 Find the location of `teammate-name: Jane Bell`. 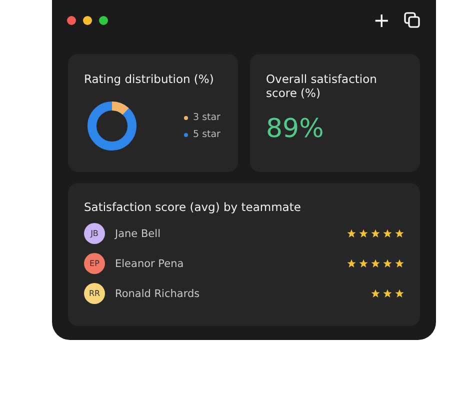

teammate-name: Jane Bell is located at coordinates (138, 234).